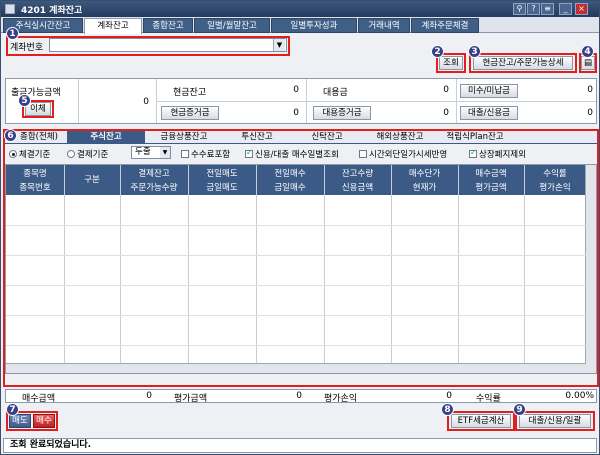 This screenshot has height=455, width=600. Describe the element at coordinates (447, 409) in the screenshot. I see `badge-8: 8` at that location.